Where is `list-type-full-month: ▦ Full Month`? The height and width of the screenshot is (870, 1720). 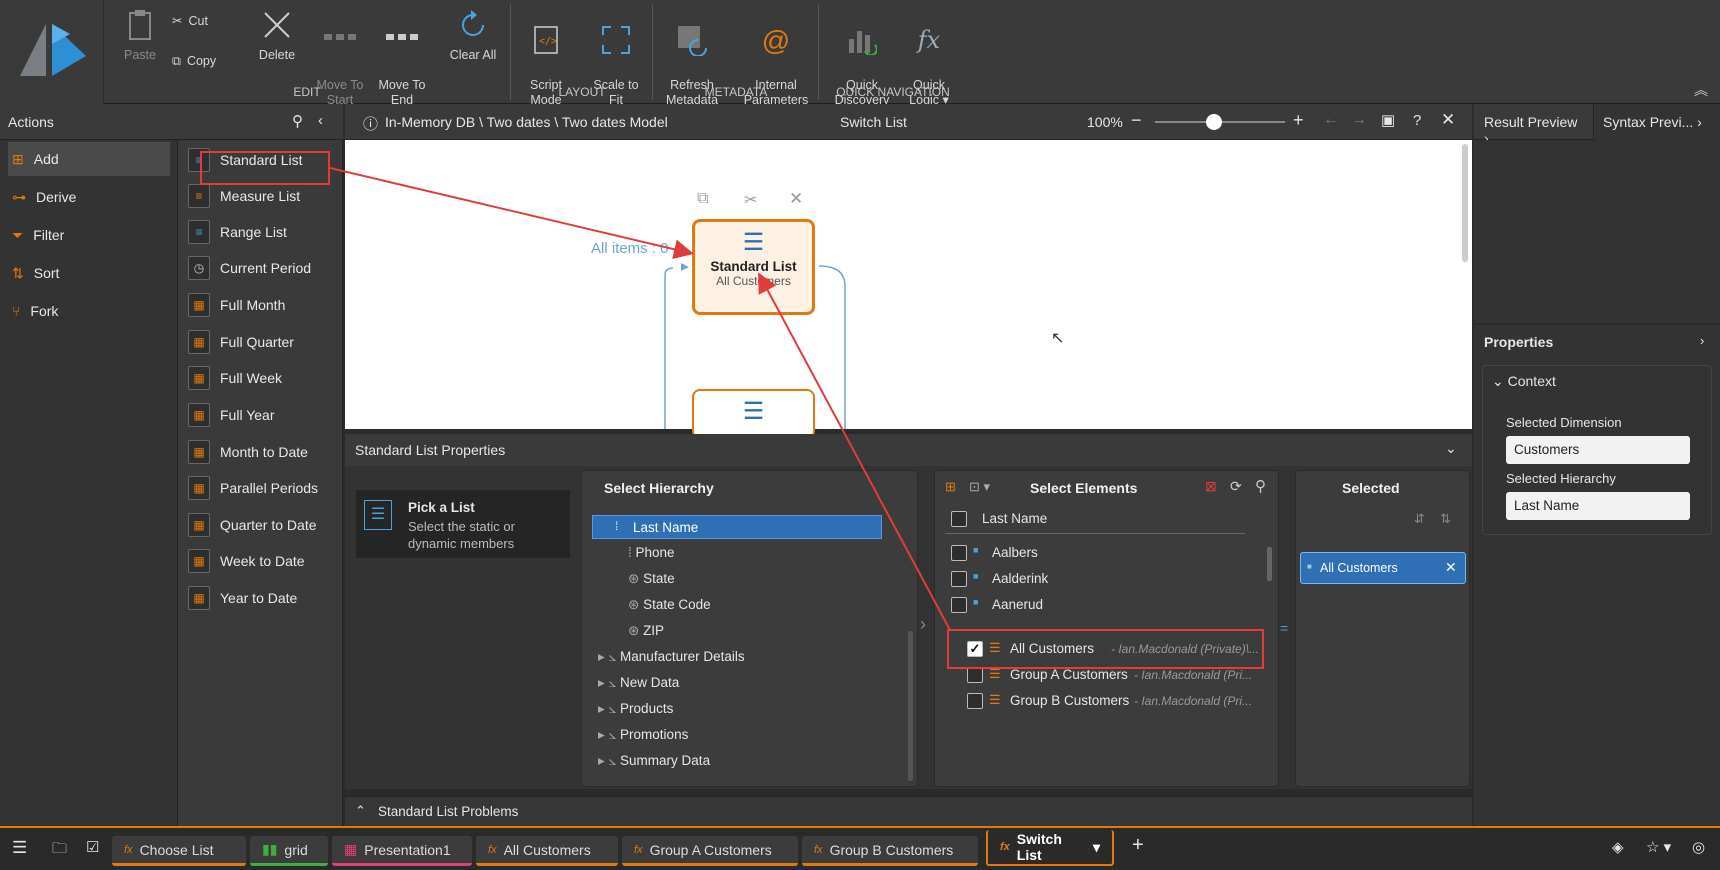 list-type-full-month: ▦ Full Month is located at coordinates (263, 305).